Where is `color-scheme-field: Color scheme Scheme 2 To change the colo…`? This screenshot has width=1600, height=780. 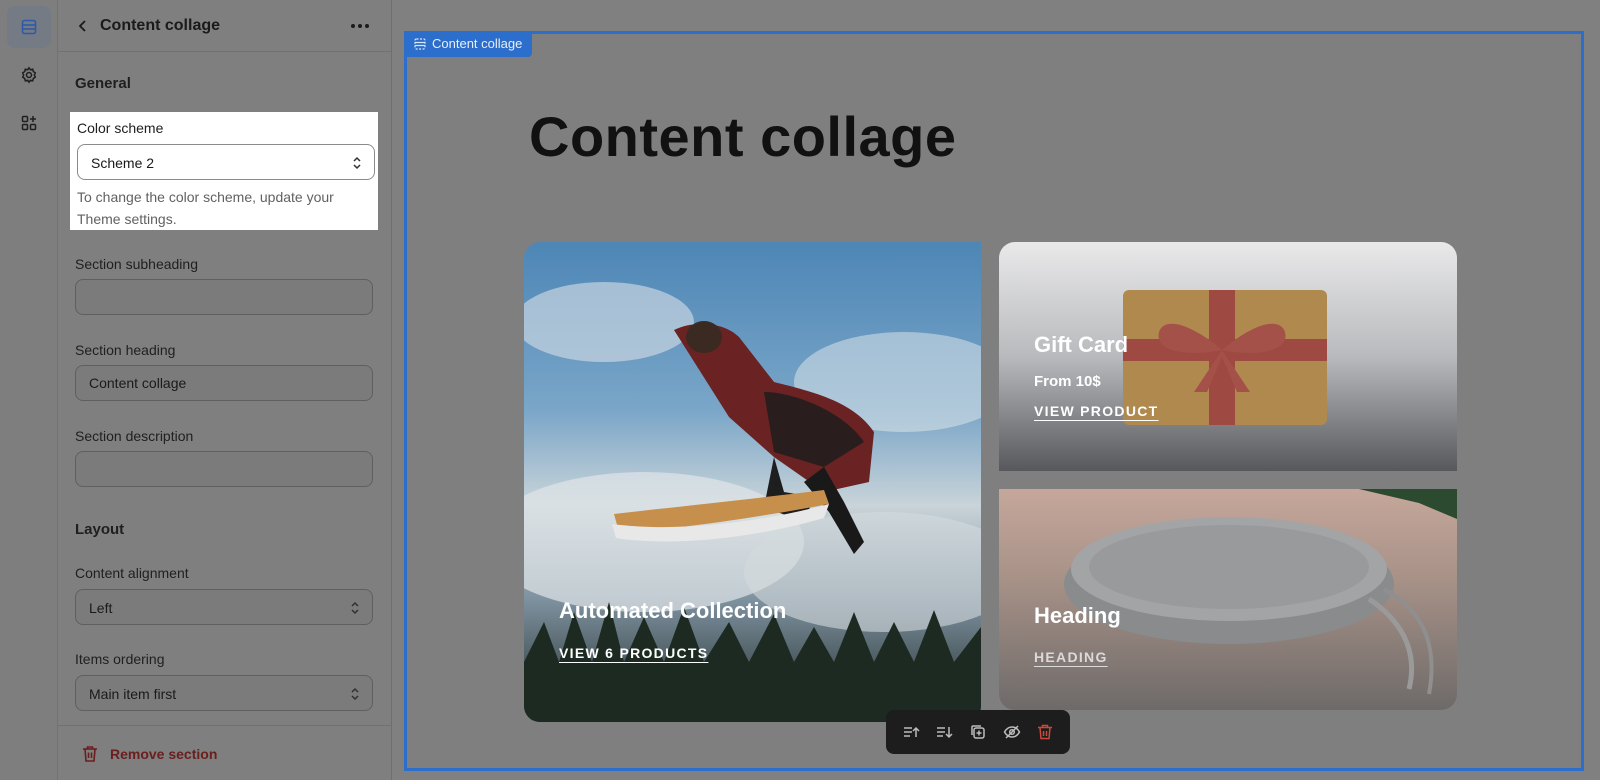 color-scheme-field: Color scheme Scheme 2 To change the colo… is located at coordinates (224, 171).